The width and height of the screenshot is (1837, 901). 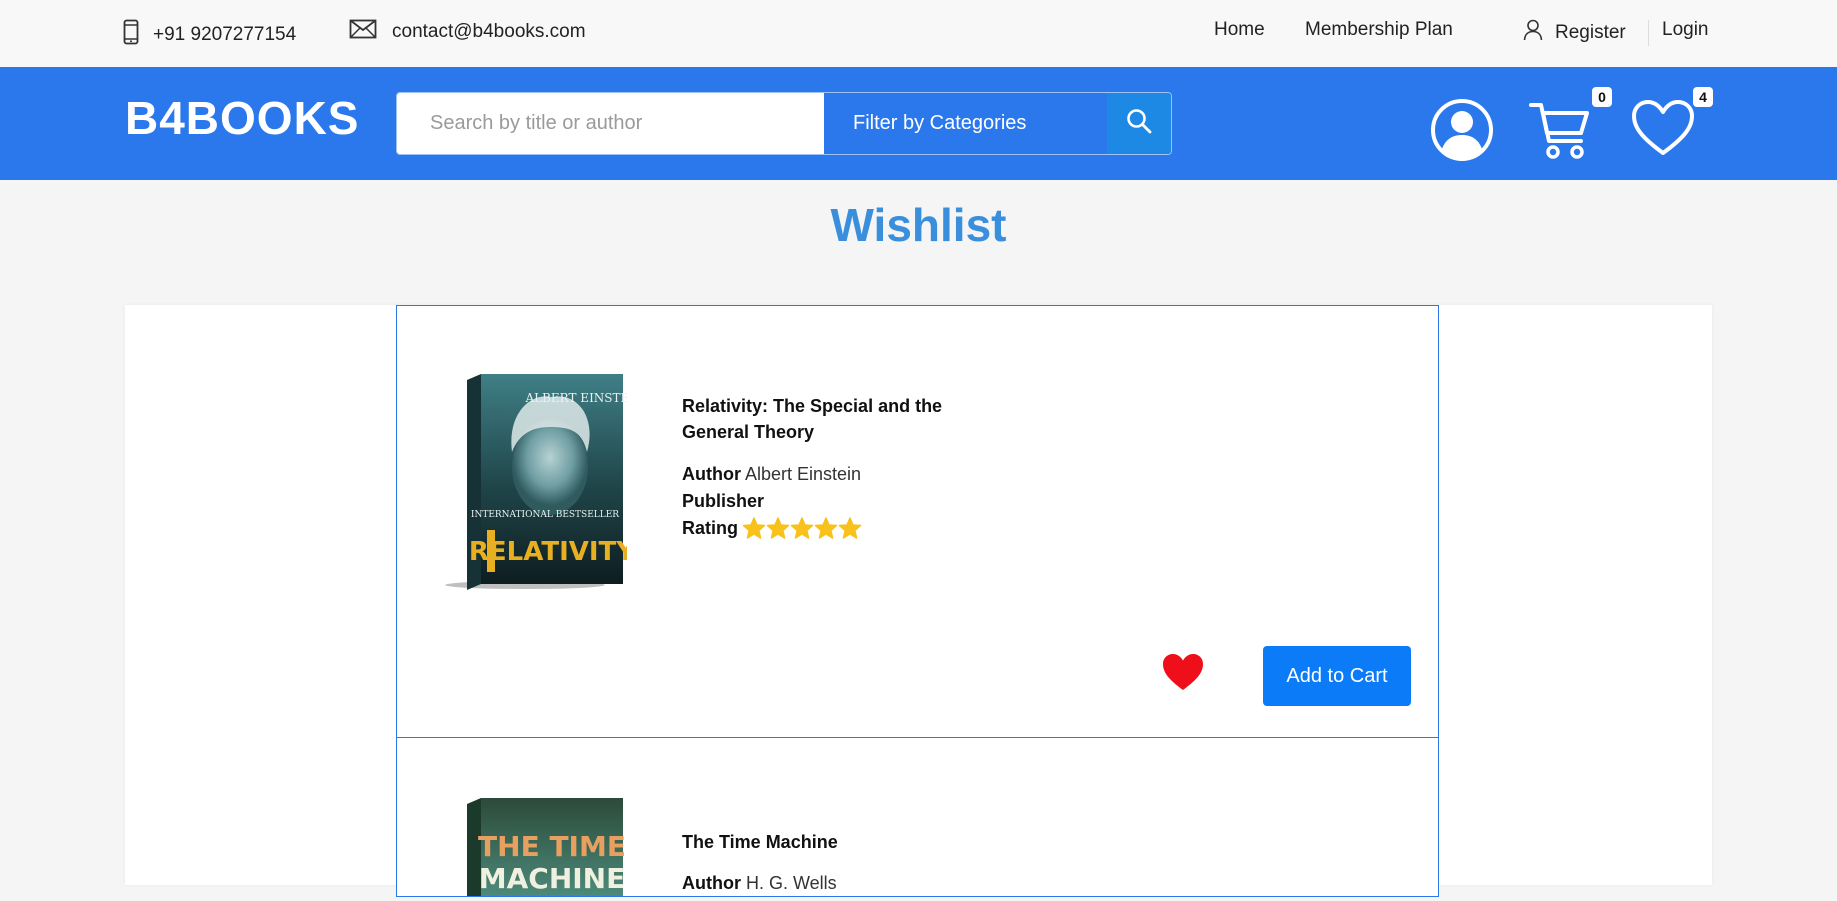 What do you see at coordinates (1183, 674) in the screenshot?
I see `remove-from-wishlist-heart-icon` at bounding box center [1183, 674].